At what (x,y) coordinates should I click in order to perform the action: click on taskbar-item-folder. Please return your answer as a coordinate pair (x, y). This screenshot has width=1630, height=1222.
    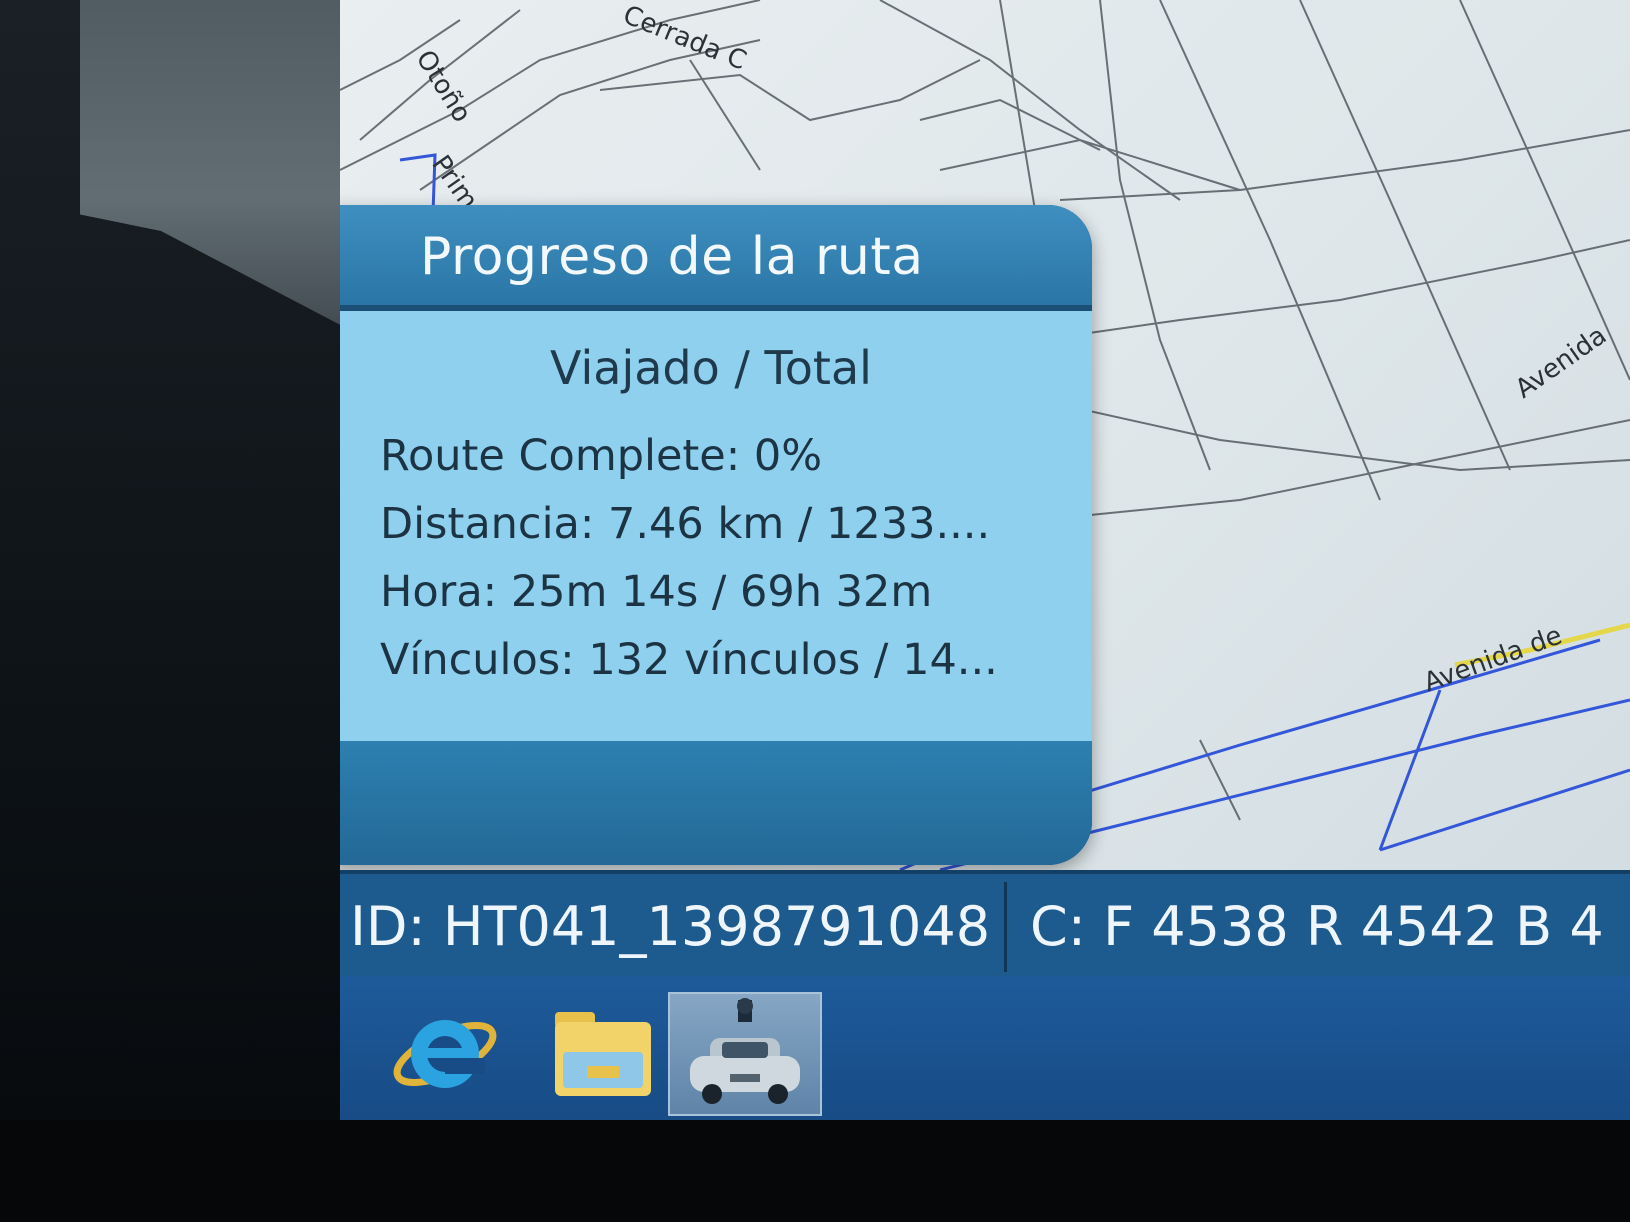
    Looking at the image, I should click on (600, 1052).